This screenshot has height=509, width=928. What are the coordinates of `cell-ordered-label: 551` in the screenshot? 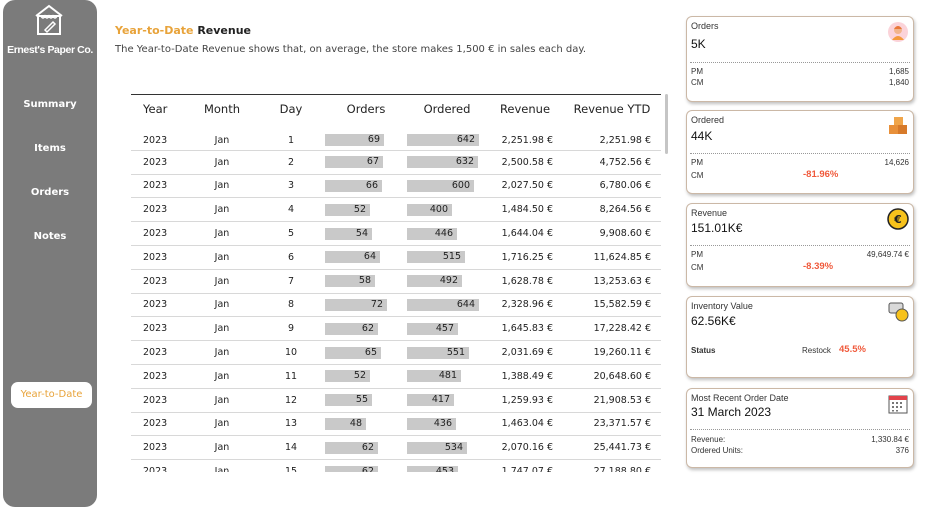 It's located at (455, 352).